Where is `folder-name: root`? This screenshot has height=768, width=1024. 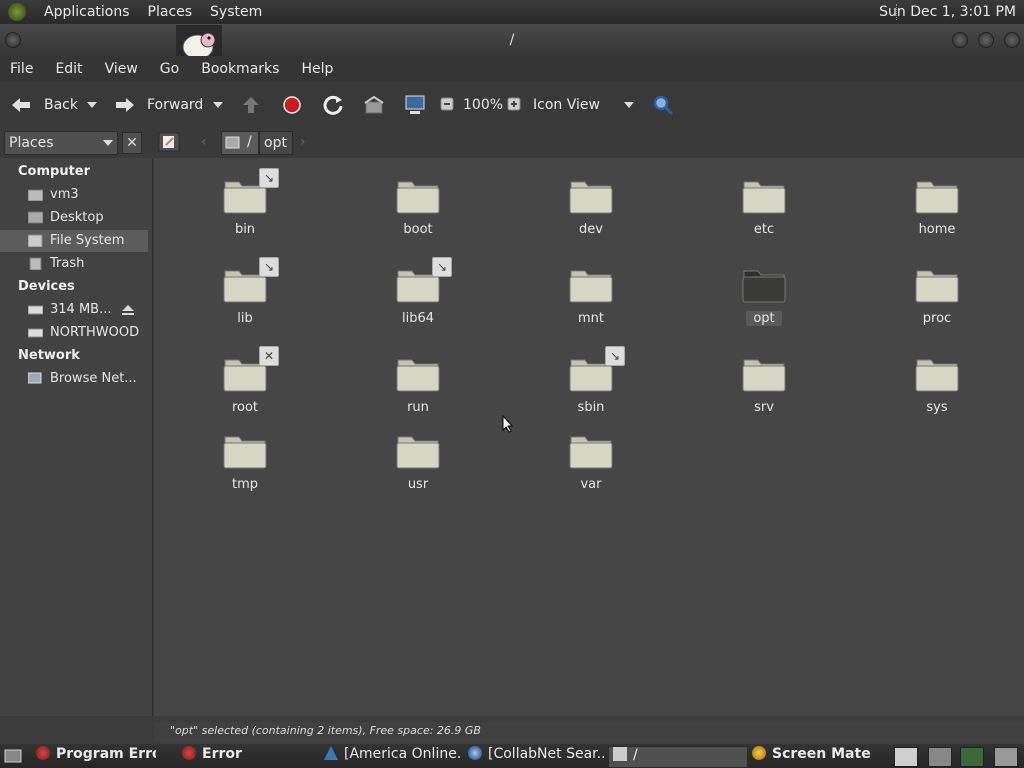 folder-name: root is located at coordinates (245, 407).